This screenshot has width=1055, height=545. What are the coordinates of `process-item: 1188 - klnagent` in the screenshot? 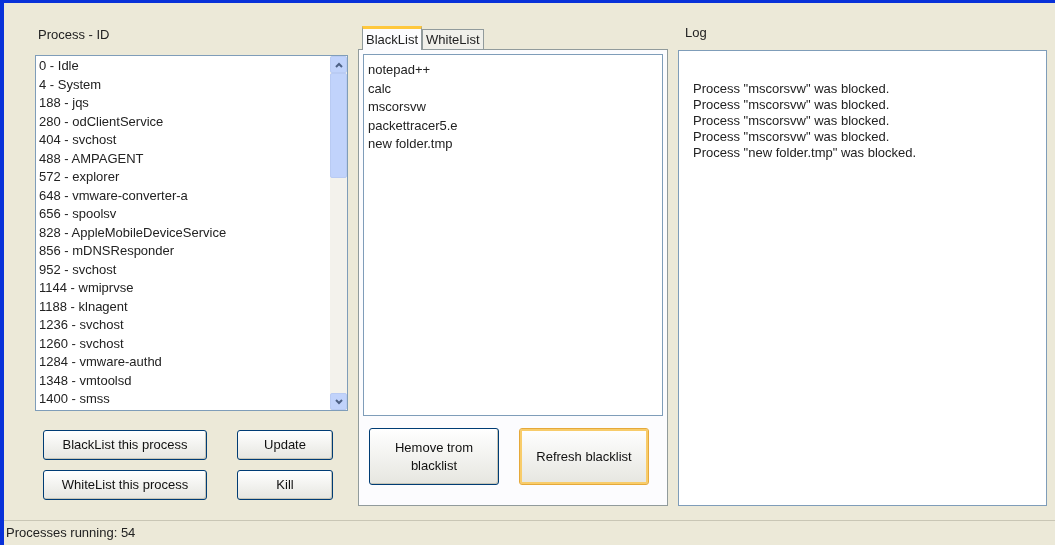 It's located at (83, 306).